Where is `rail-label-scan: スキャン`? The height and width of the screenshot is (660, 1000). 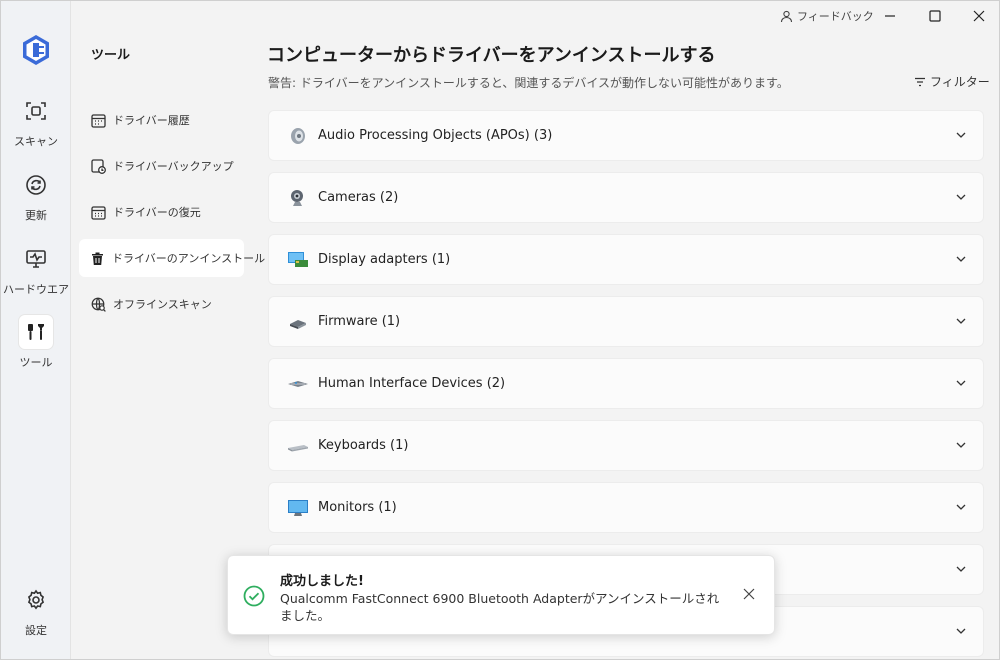 rail-label-scan: スキャン is located at coordinates (36, 141).